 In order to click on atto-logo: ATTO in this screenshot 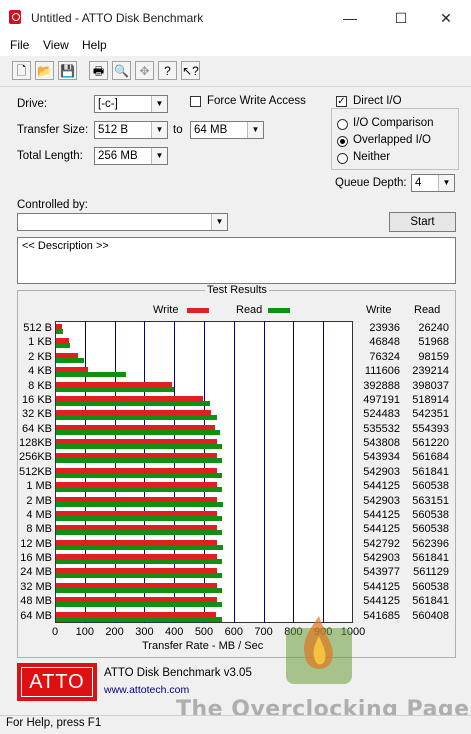, I will do `click(57, 682)`.